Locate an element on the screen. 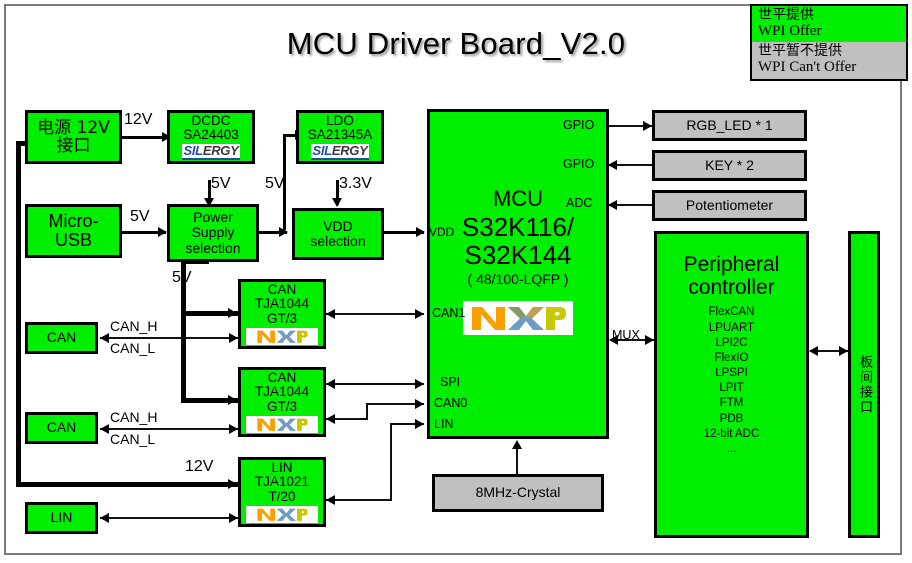  lin-tx-line3: T/20 is located at coordinates (282, 496).